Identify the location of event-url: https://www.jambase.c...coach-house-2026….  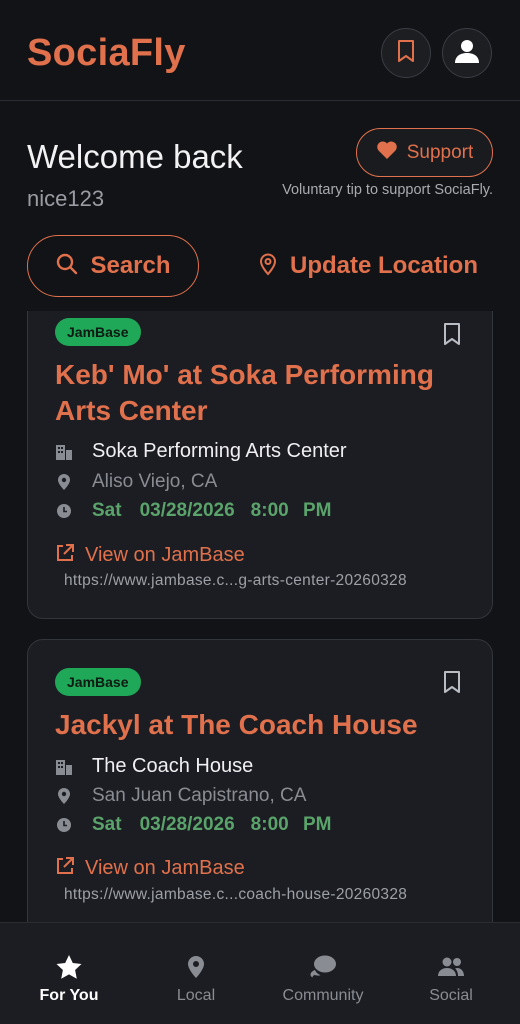
(236, 894).